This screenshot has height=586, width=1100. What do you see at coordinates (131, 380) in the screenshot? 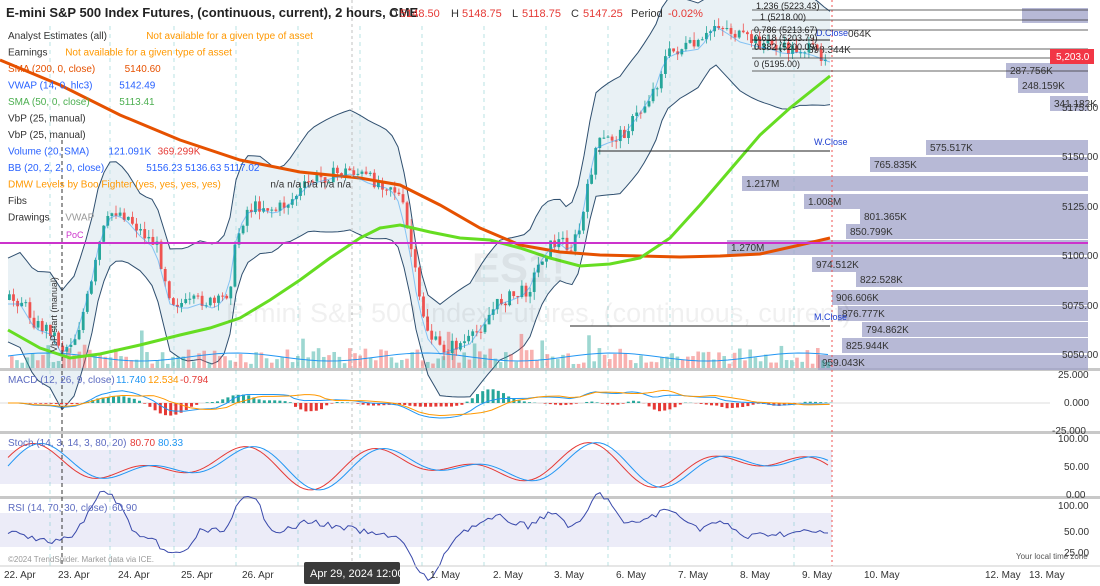
I see `macd-value-1: 11.740` at bounding box center [131, 380].